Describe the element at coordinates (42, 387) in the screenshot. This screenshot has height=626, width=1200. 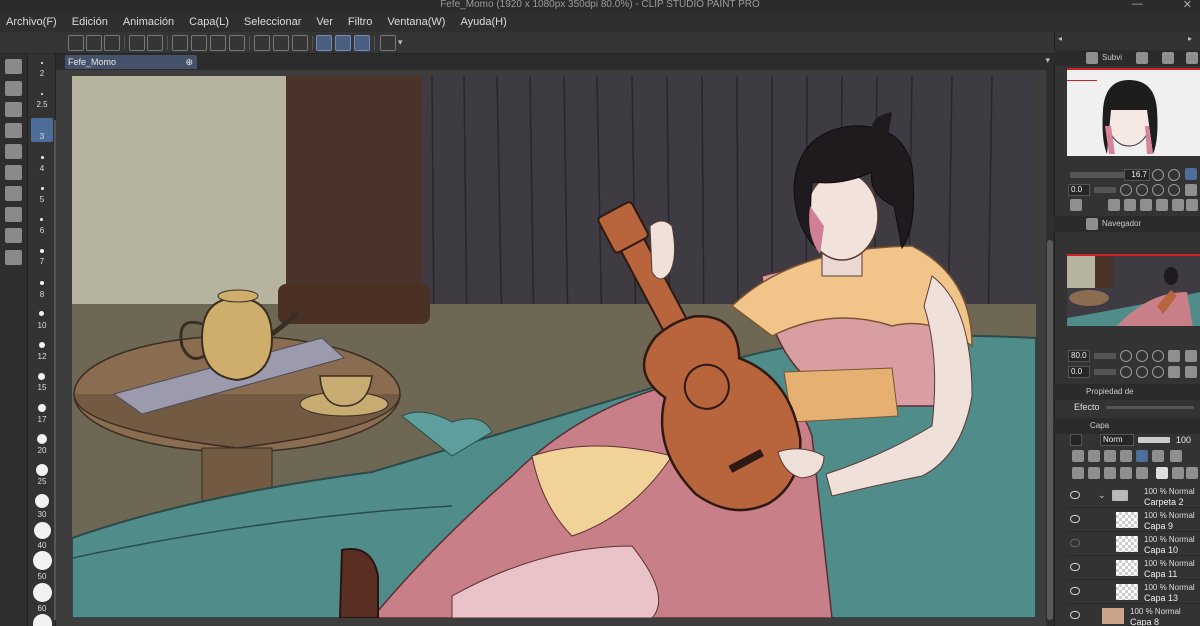
I see `brush-size-item: 15` at that location.